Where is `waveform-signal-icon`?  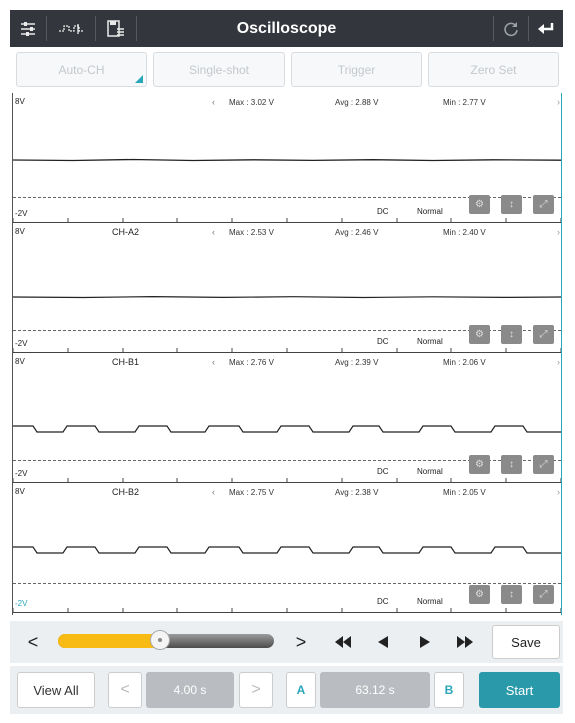 waveform-signal-icon is located at coordinates (71, 28).